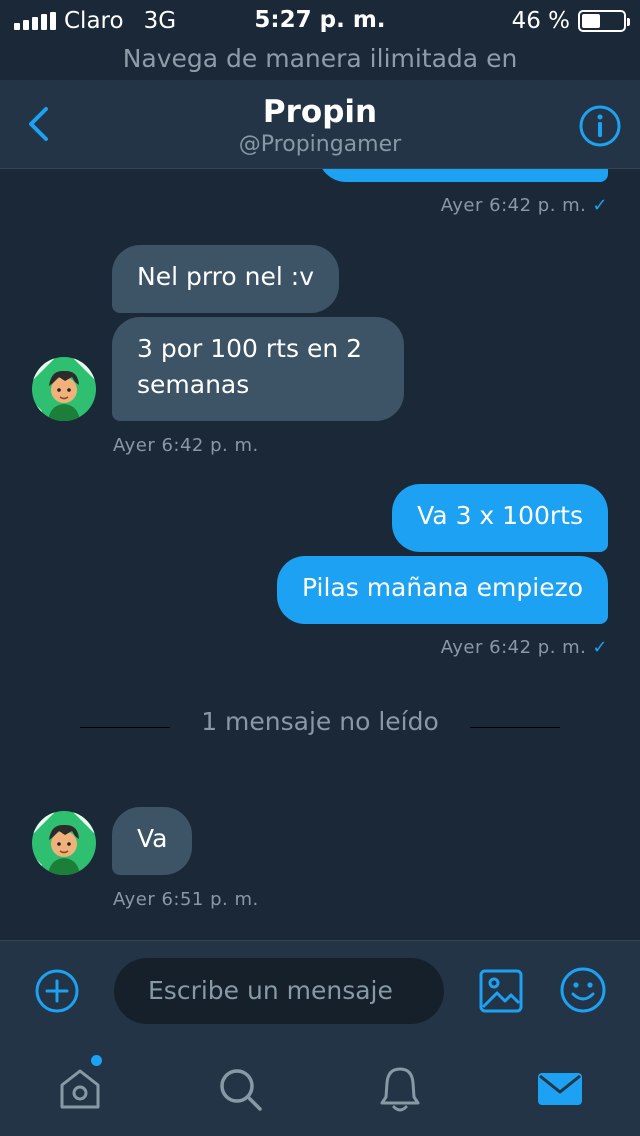 Image resolution: width=640 pixels, height=1136 pixels. Describe the element at coordinates (463, 175) in the screenshot. I see `message-bubble-sent` at that location.